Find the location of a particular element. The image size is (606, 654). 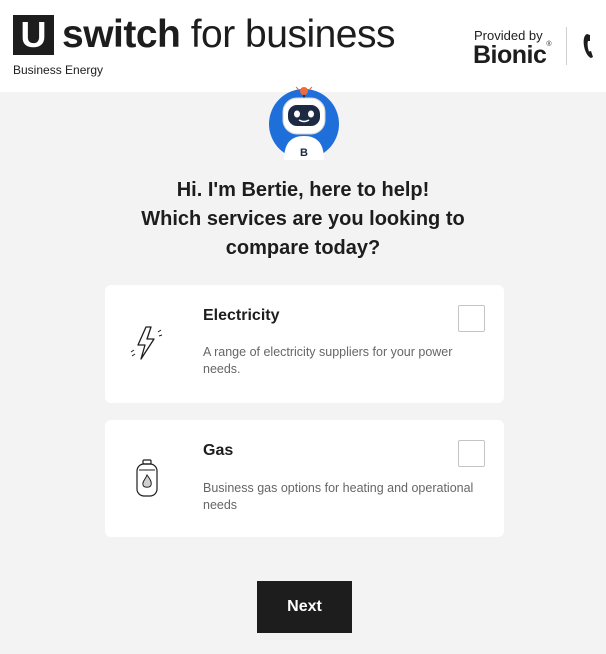

partner-name: Bionic is located at coordinates (510, 55).